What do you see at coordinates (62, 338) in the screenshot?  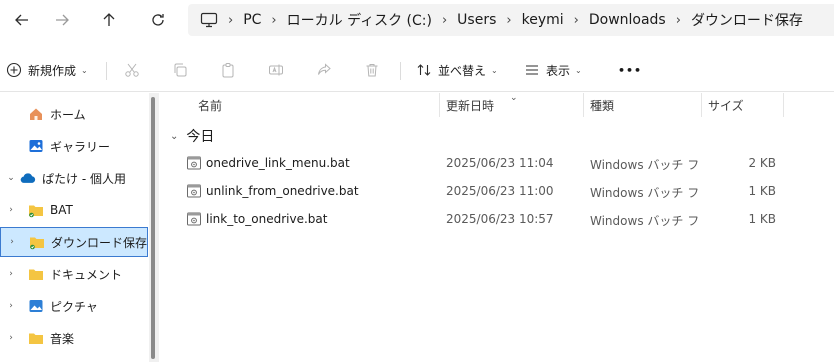 I see `sidebar-item-label: 音楽` at bounding box center [62, 338].